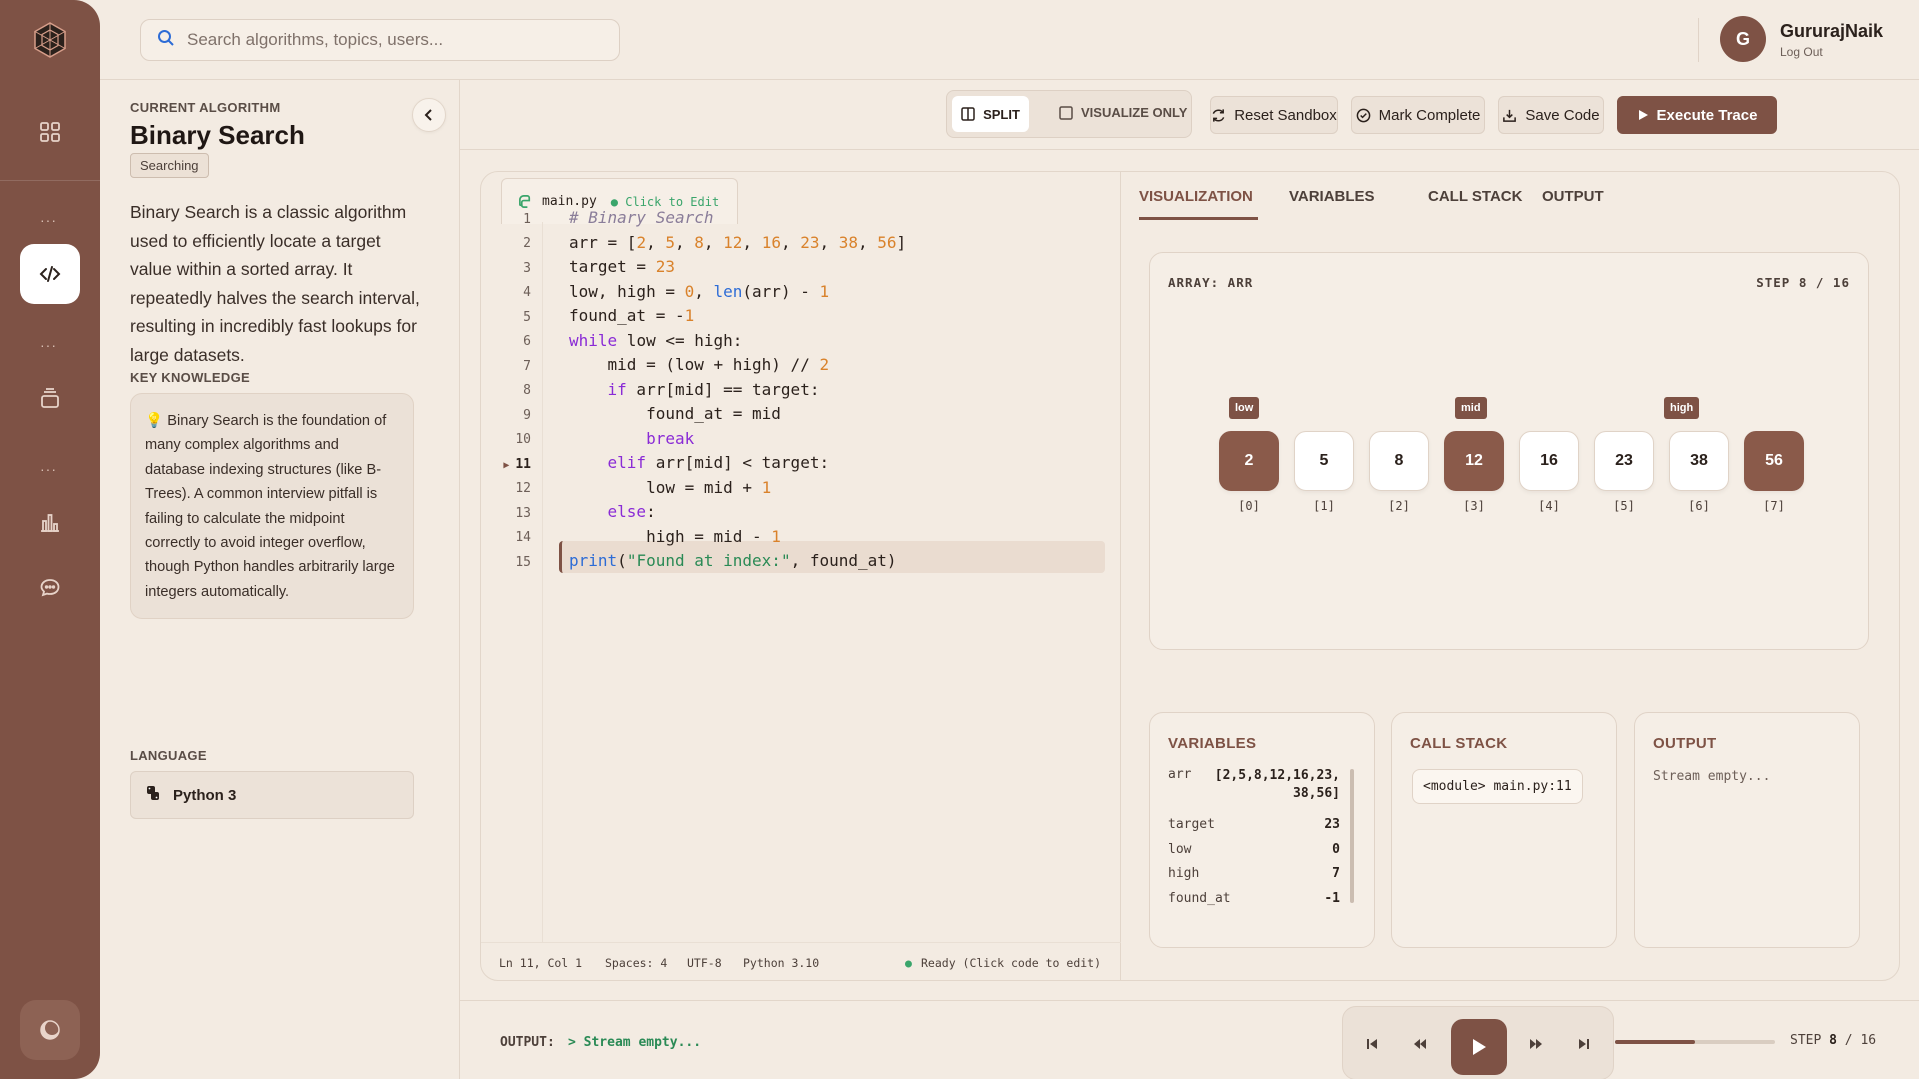  I want to click on chat-icon, so click(50, 588).